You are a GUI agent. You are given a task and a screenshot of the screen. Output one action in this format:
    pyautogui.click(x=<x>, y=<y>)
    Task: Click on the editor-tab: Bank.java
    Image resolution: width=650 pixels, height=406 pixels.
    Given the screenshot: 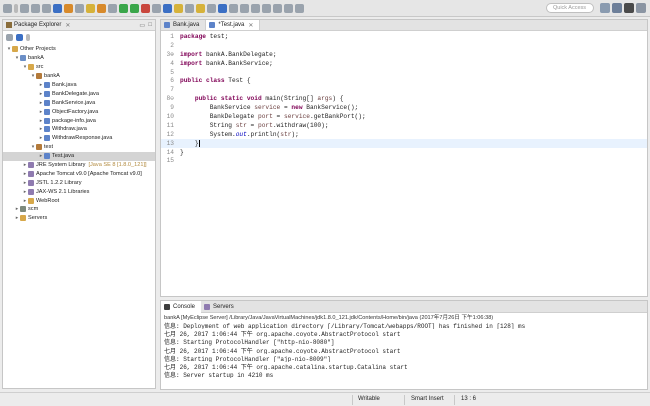 What is the action you would take?
    pyautogui.click(x=184, y=25)
    